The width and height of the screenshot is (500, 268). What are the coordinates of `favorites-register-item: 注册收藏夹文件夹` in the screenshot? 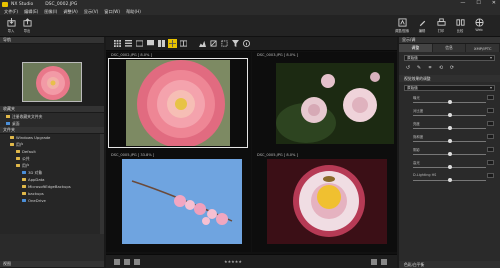 It's located at (52, 116).